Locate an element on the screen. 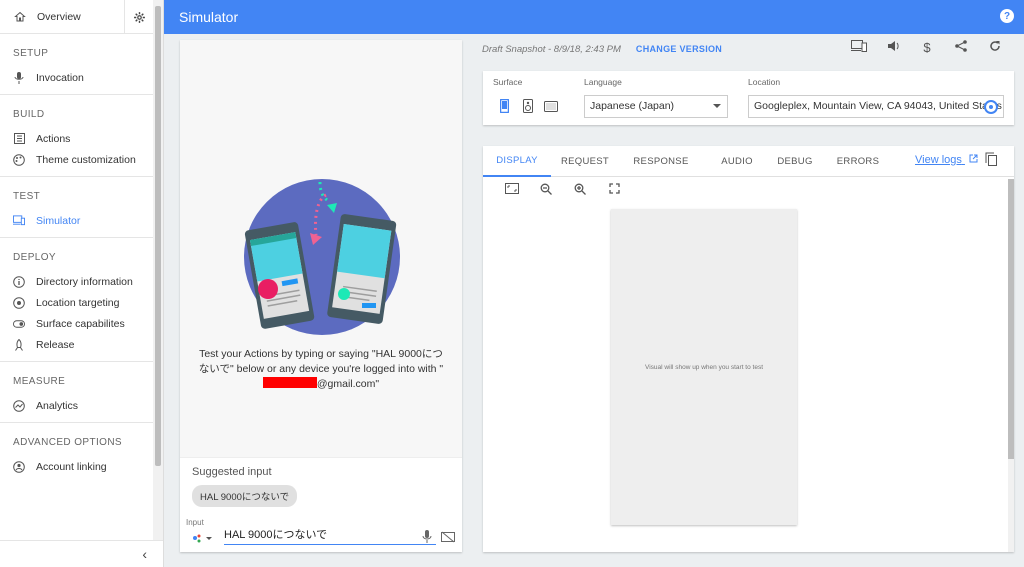 This screenshot has height=567, width=1024. sidebar-item-label: Overview is located at coordinates (59, 16).